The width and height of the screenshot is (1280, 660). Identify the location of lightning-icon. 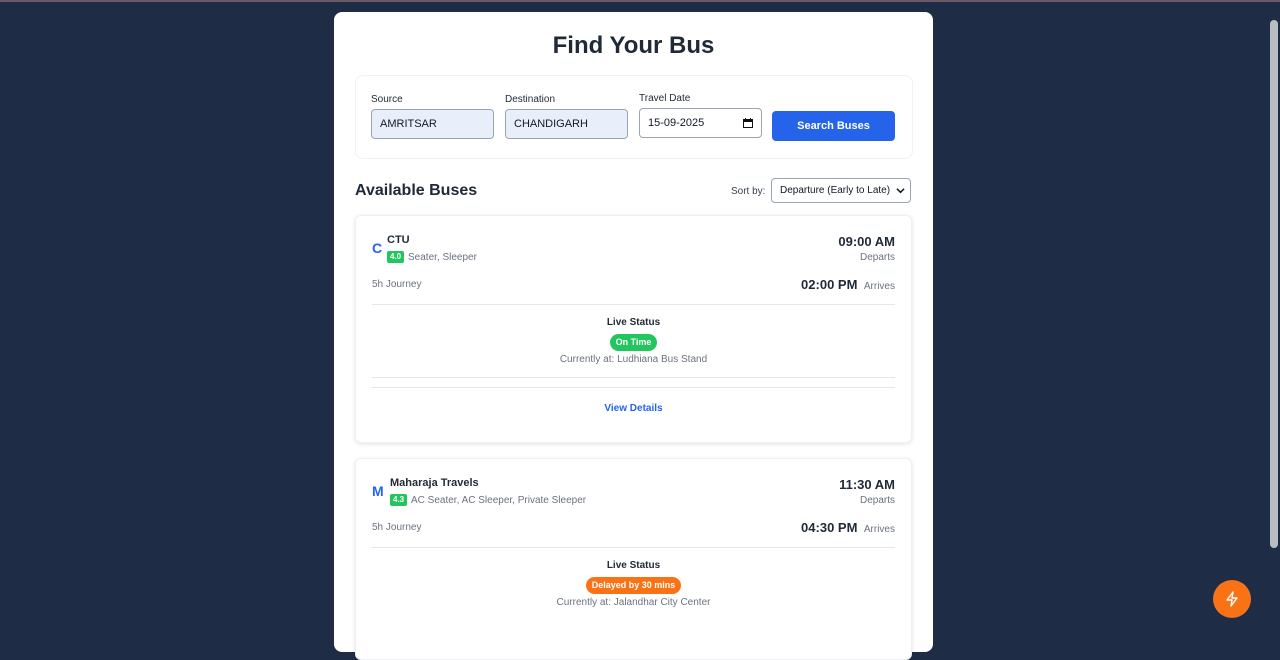
(1232, 599).